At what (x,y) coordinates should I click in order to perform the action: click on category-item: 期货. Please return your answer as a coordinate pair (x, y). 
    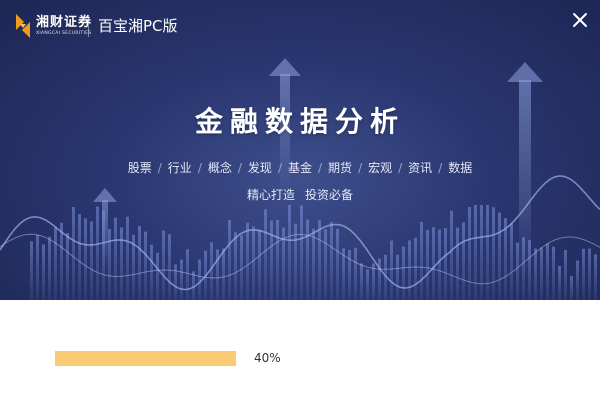
    Looking at the image, I should click on (340, 168).